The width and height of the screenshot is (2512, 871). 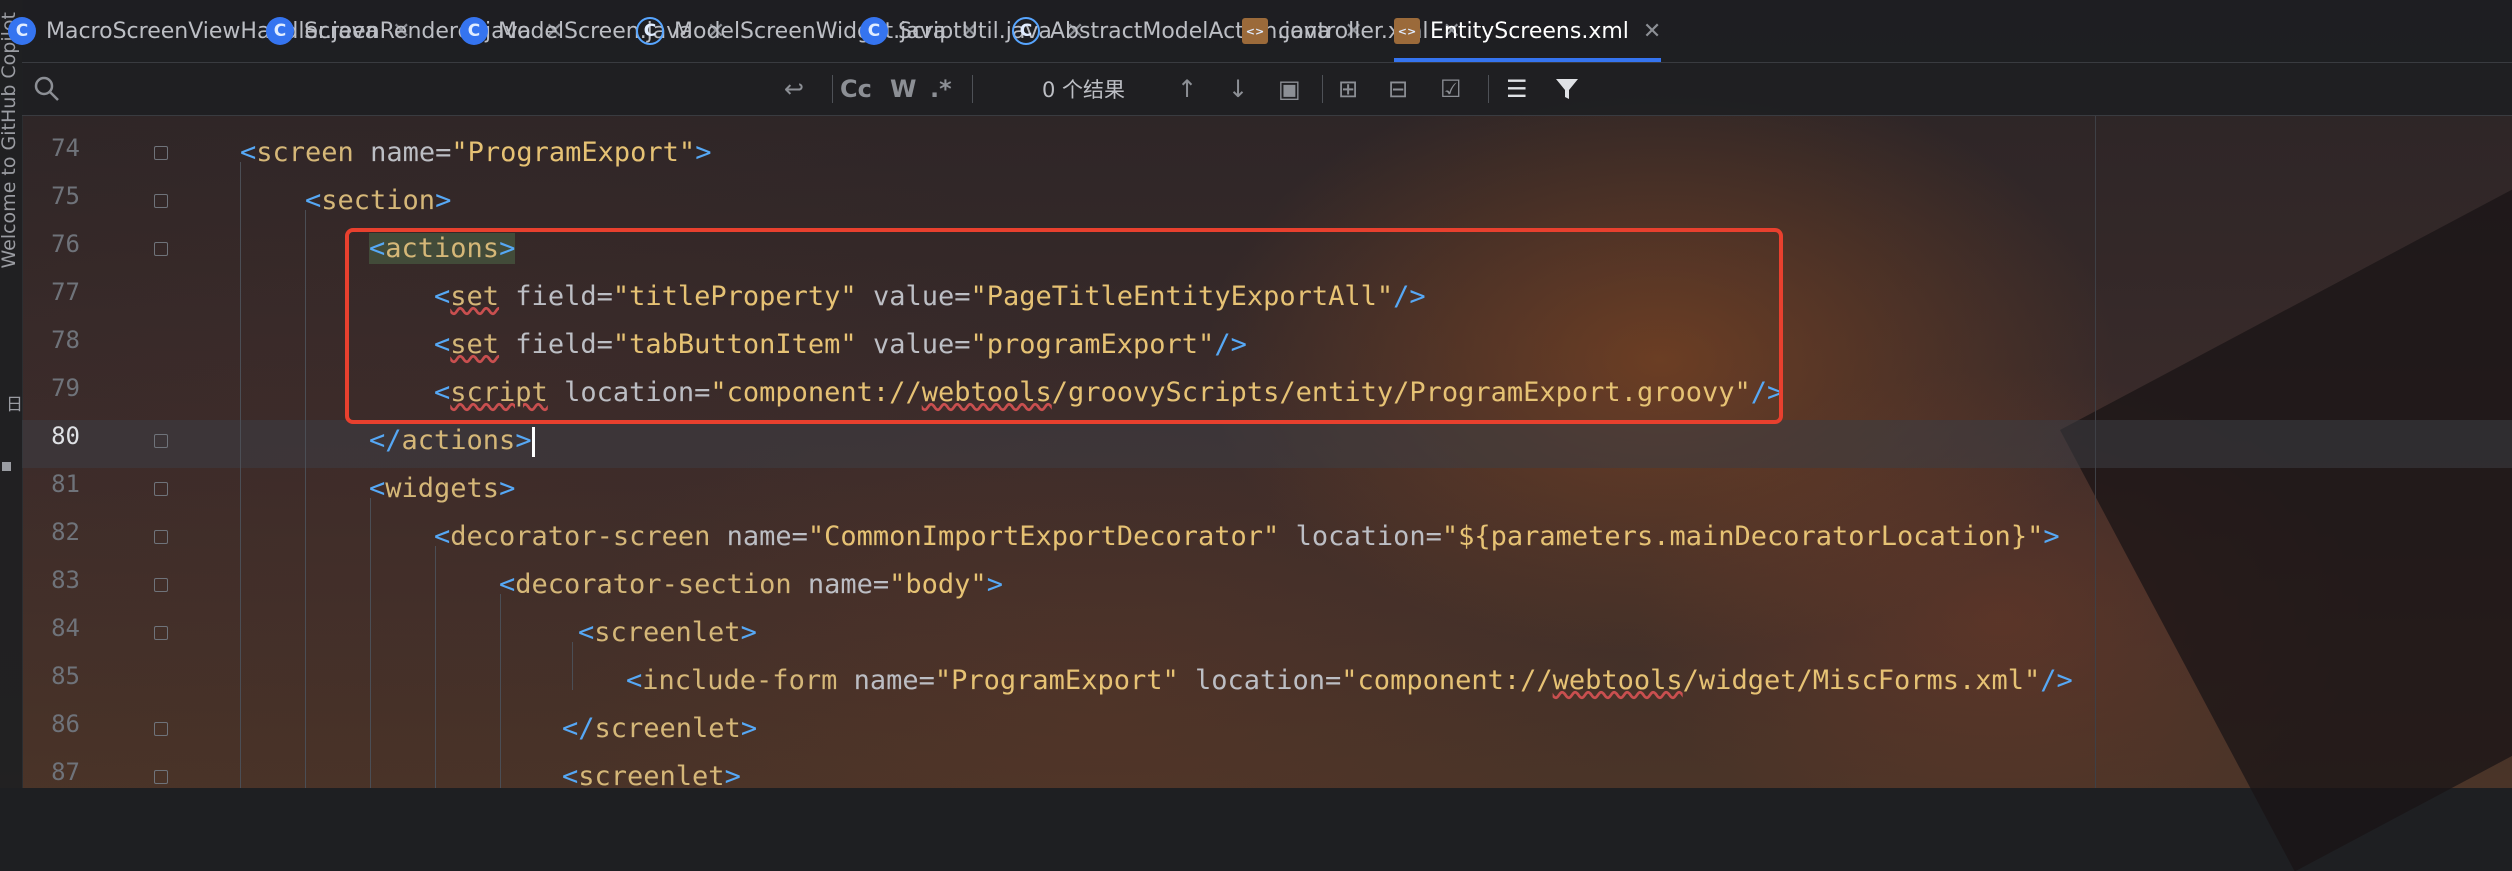 I want to click on line-number: 83, so click(x=65, y=580).